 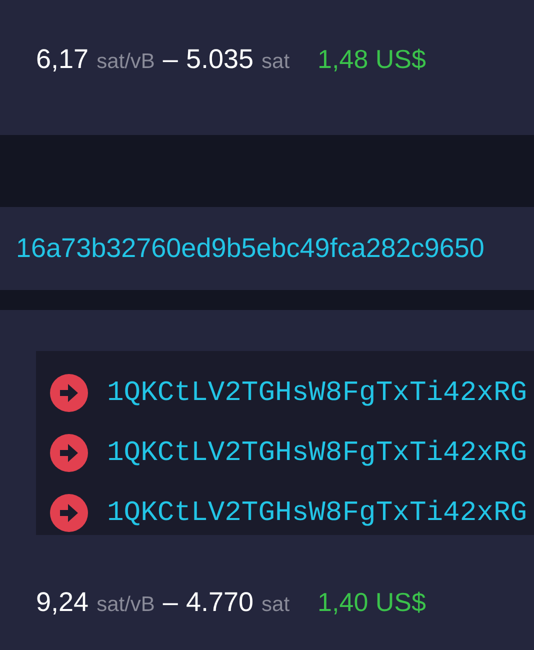 What do you see at coordinates (62, 59) in the screenshot?
I see `fee-rate: 6,17` at bounding box center [62, 59].